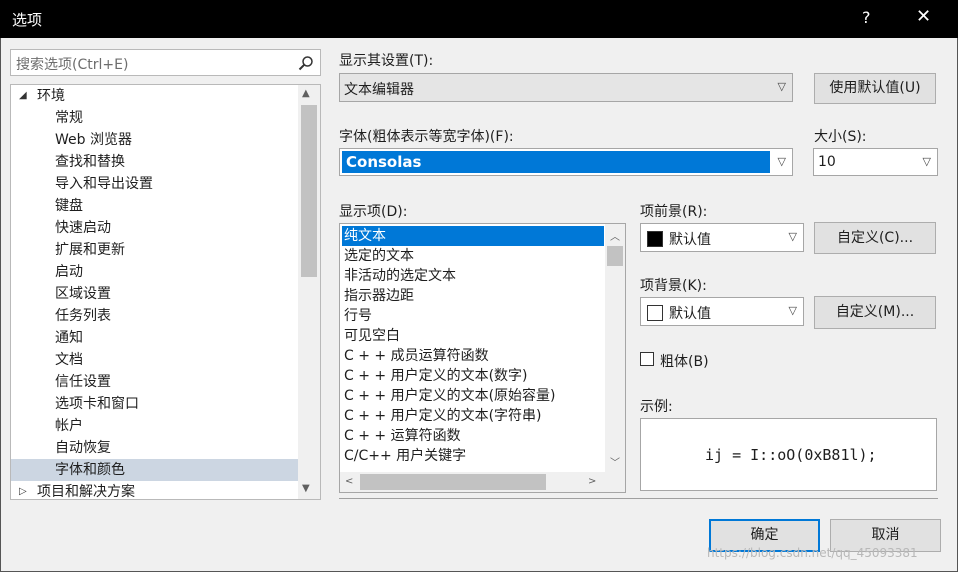  Describe the element at coordinates (155, 382) in the screenshot. I see `tree-item: 信任设置` at that location.